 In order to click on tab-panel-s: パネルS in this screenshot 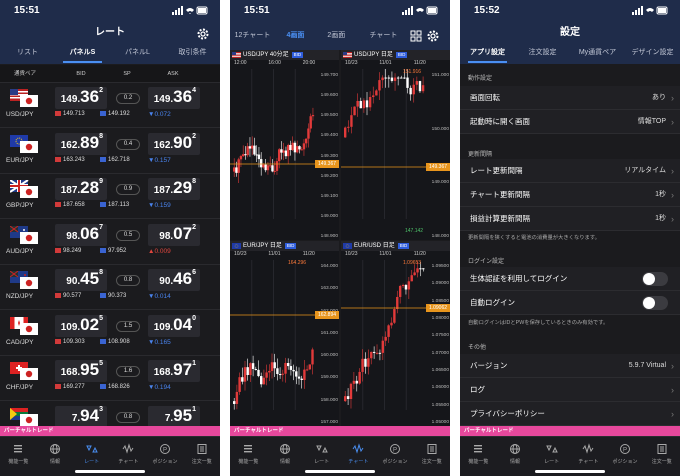, I will do `click(82, 54)`.